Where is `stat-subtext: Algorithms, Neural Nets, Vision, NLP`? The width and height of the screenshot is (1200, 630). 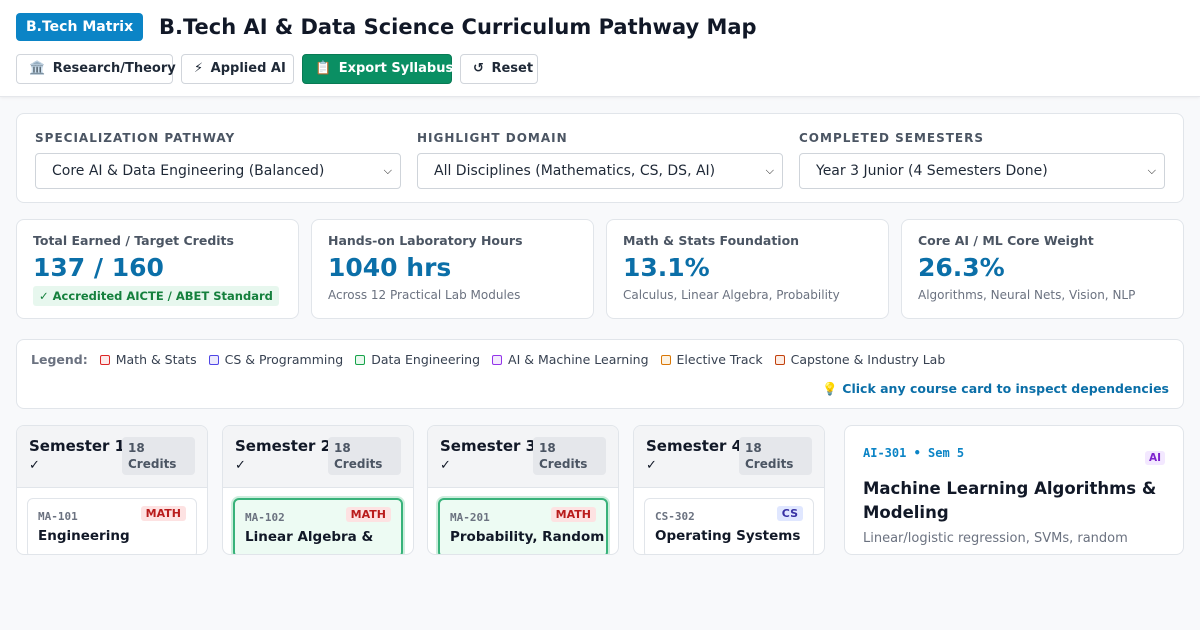 stat-subtext: Algorithms, Neural Nets, Vision, NLP is located at coordinates (1027, 295).